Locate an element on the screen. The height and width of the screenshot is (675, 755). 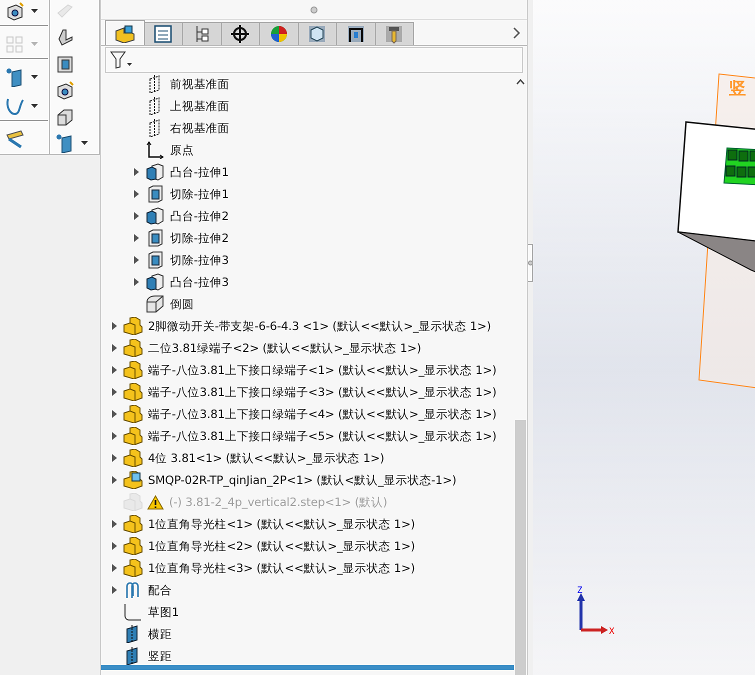
tree-item: 1位直角导光柱<1> (默认<<默认>_显示状态 1>) is located at coordinates (281, 524).